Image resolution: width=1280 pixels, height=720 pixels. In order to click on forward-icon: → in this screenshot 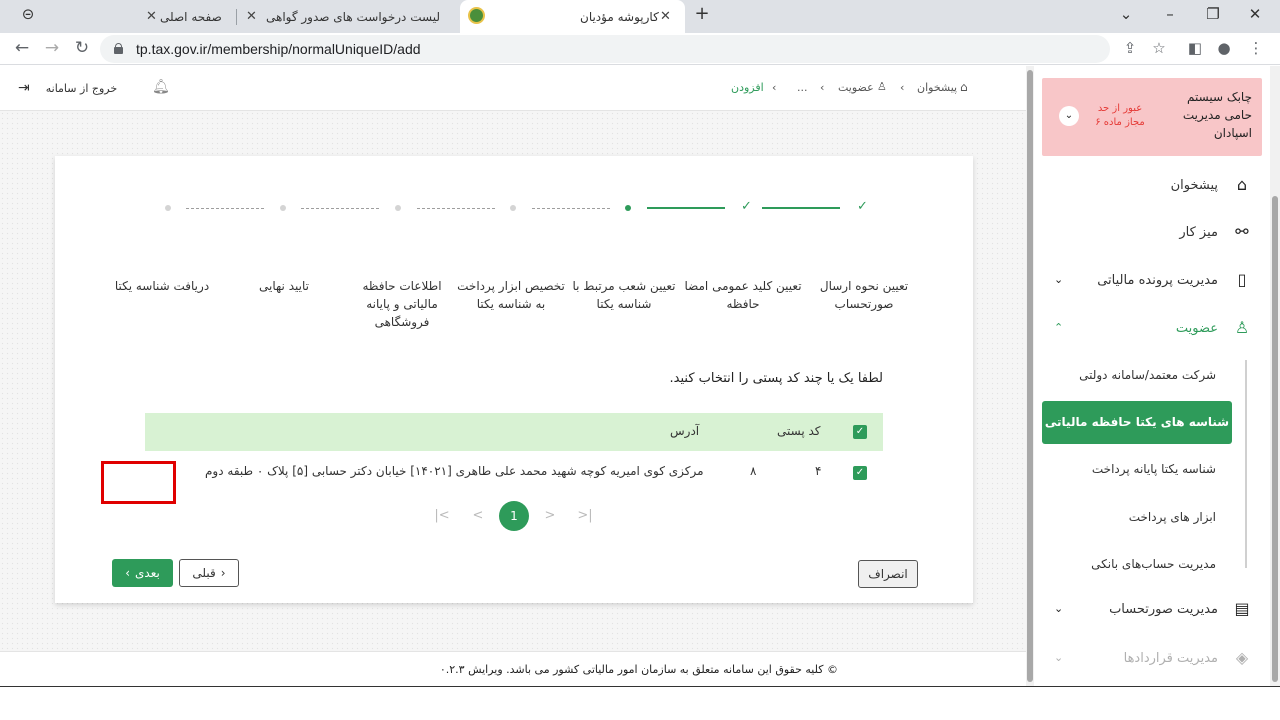, I will do `click(52, 48)`.